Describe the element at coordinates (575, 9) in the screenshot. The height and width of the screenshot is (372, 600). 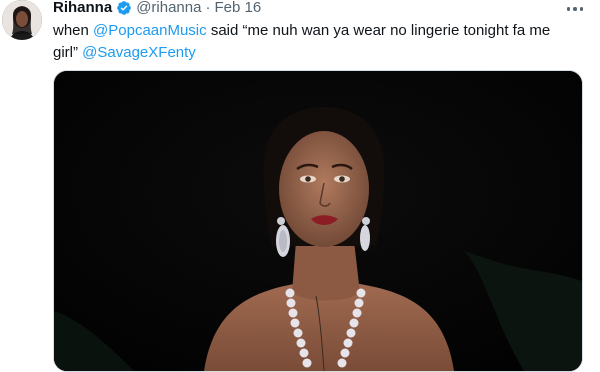
I see `more-options-icon` at that location.